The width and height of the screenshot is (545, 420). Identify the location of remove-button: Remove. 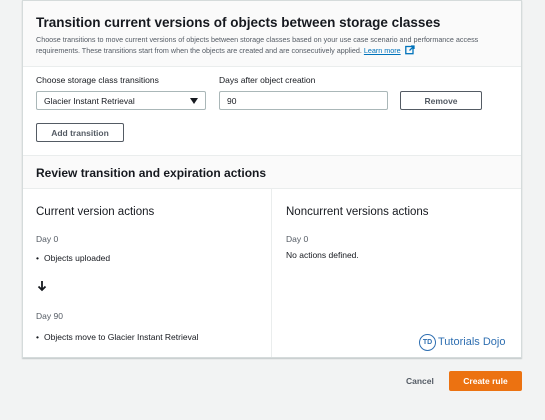
(441, 100).